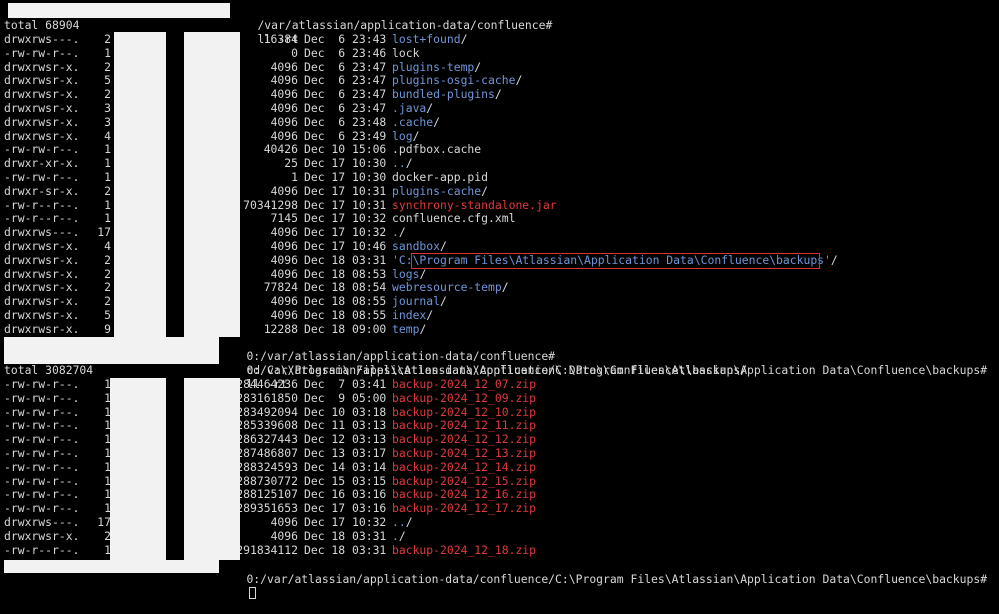 Image resolution: width=999 pixels, height=614 pixels. What do you see at coordinates (345, 149) in the screenshot?
I see `file-date: Dec 10 15:06` at bounding box center [345, 149].